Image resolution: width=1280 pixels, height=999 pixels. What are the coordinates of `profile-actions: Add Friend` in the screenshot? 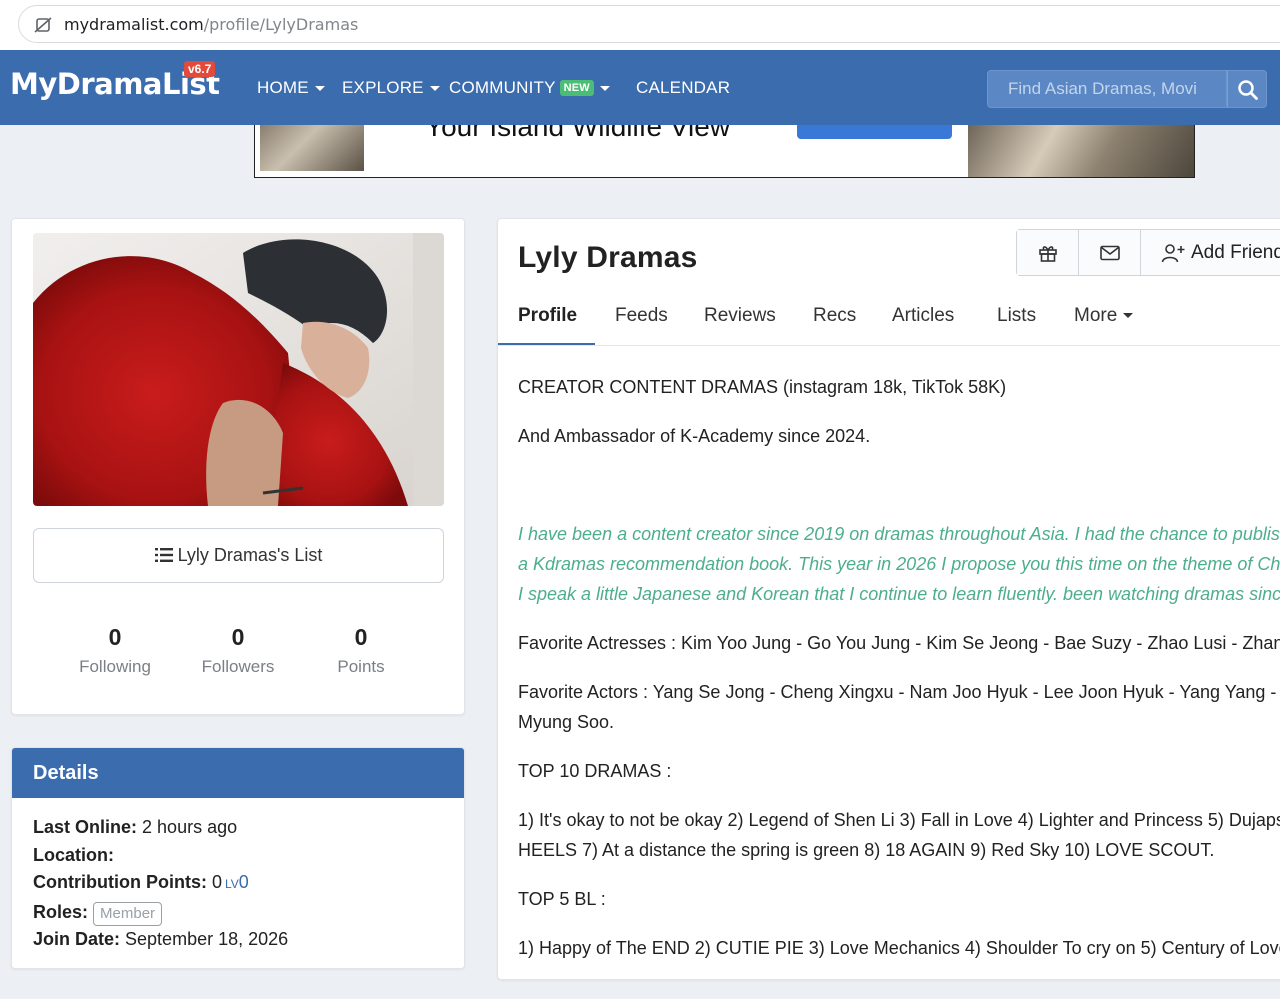 It's located at (1148, 252).